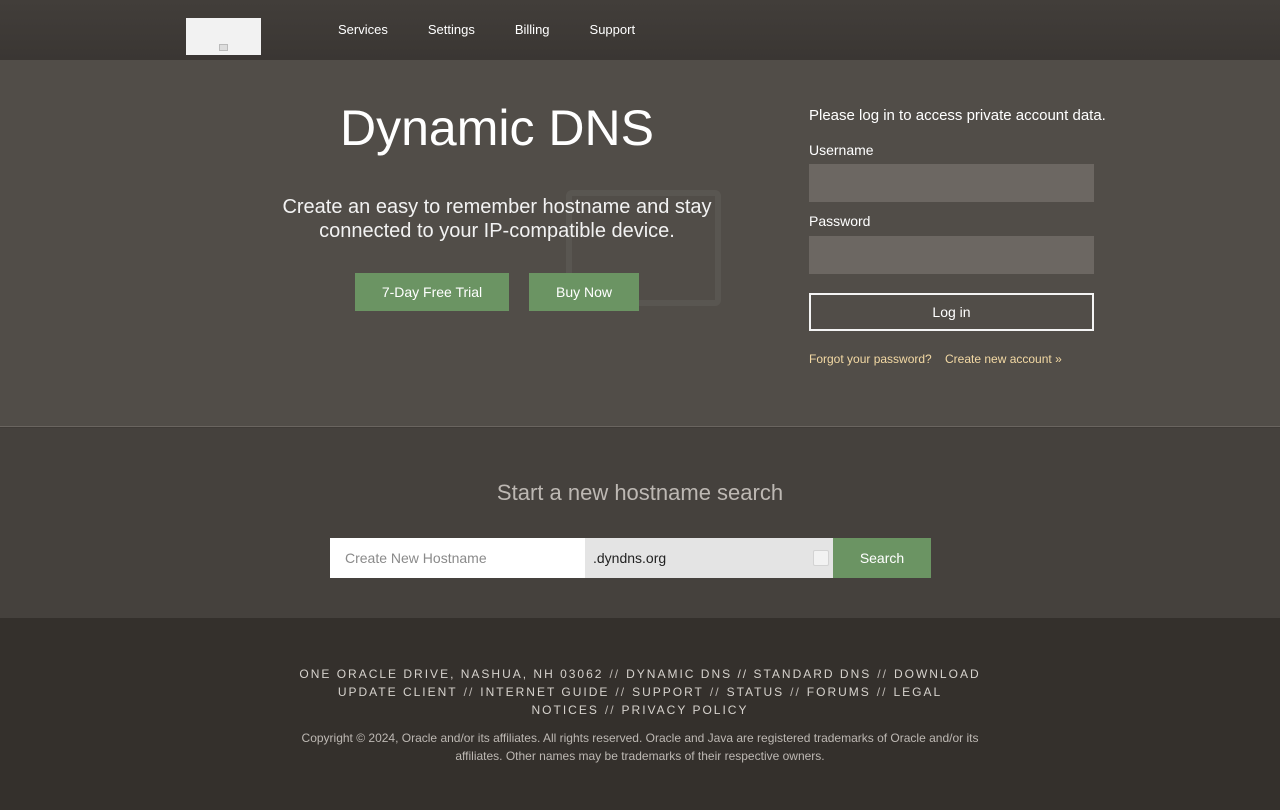  Describe the element at coordinates (951, 312) in the screenshot. I see `log-in-button: Log in` at that location.